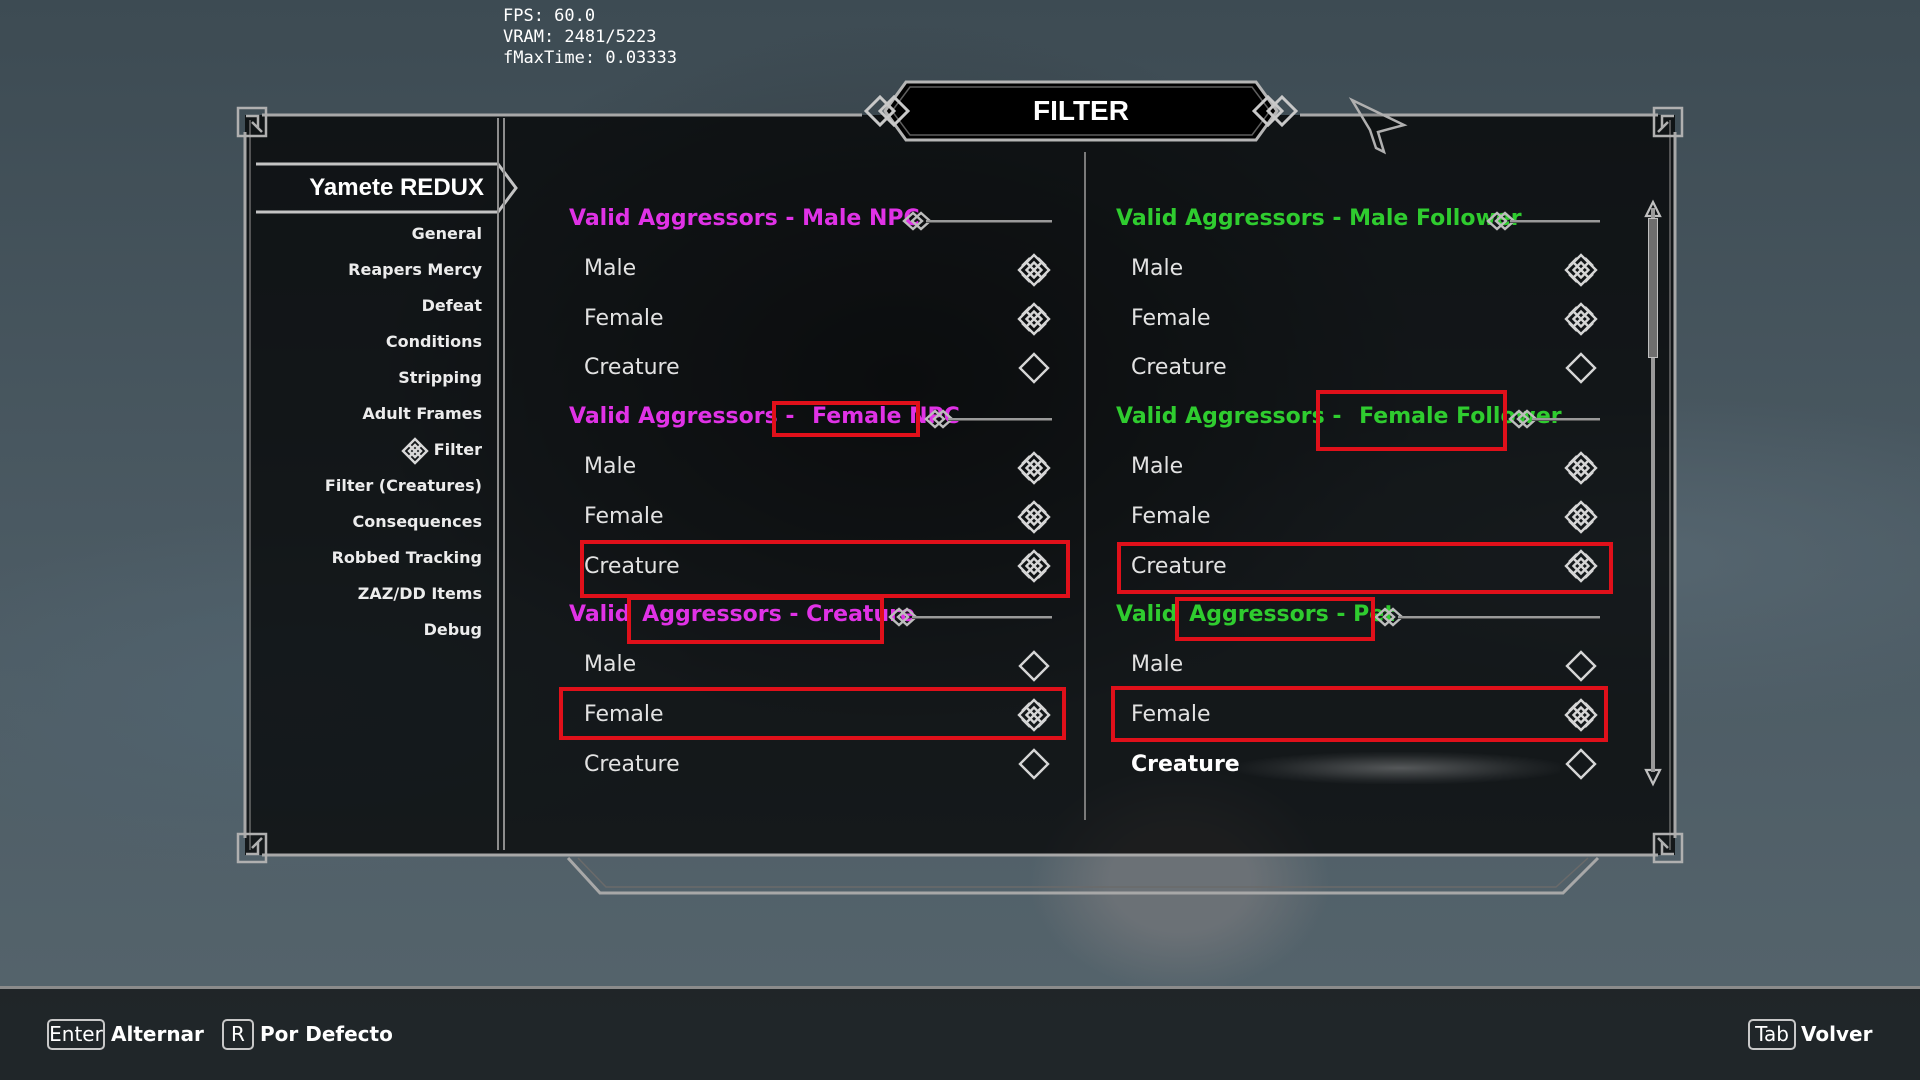 The height and width of the screenshot is (1080, 1920). What do you see at coordinates (1319, 218) in the screenshot?
I see `section-header-male-follower: Valid Aggressors - Male Follower` at bounding box center [1319, 218].